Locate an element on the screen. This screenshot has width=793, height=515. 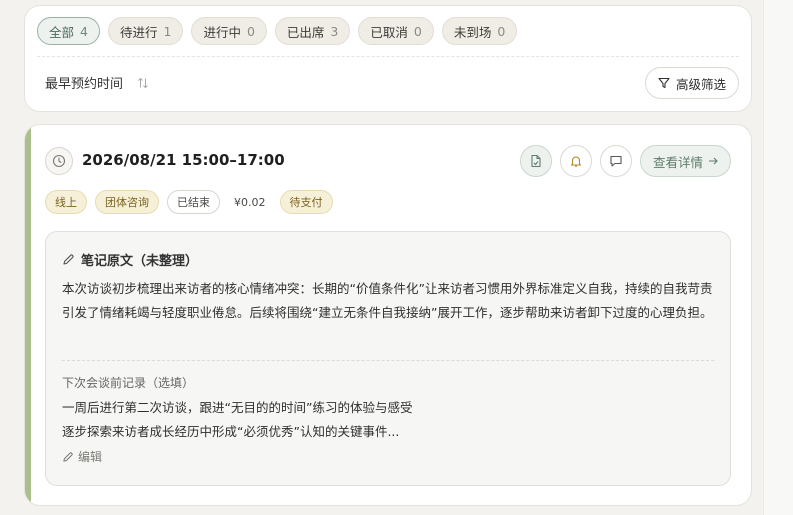
notes-heading: 笔记原文（未整理） is located at coordinates (130, 259).